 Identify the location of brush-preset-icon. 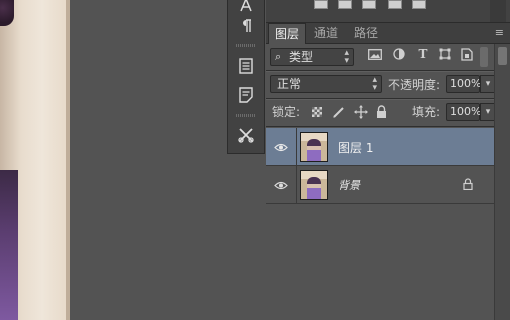
(321, 4).